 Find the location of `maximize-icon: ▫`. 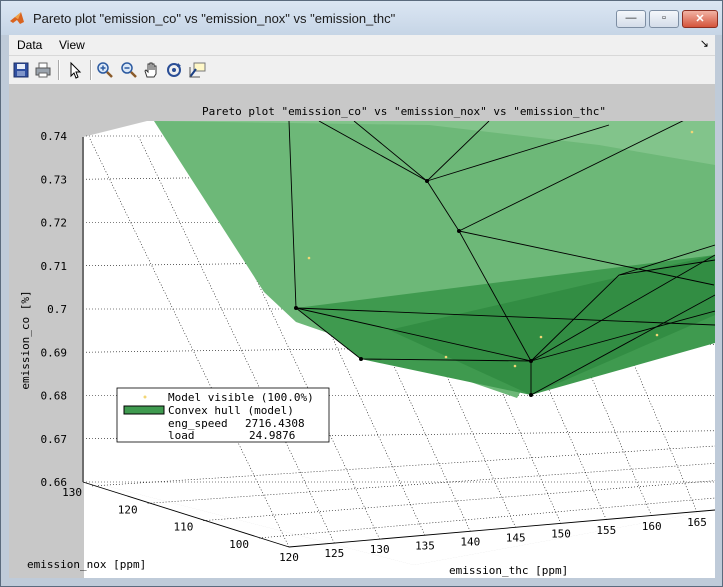

maximize-icon: ▫ is located at coordinates (664, 18).